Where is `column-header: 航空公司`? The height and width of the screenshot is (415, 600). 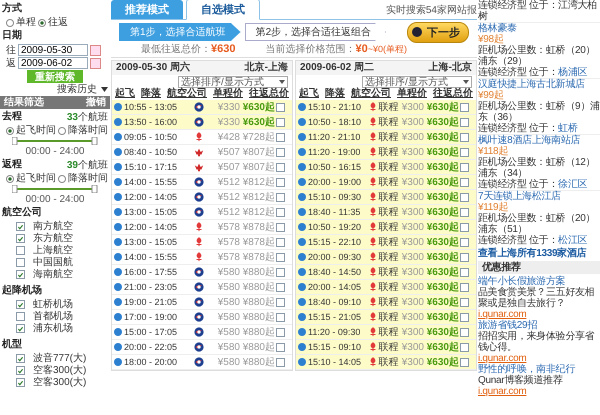
column-header: 航空公司 is located at coordinates (371, 94).